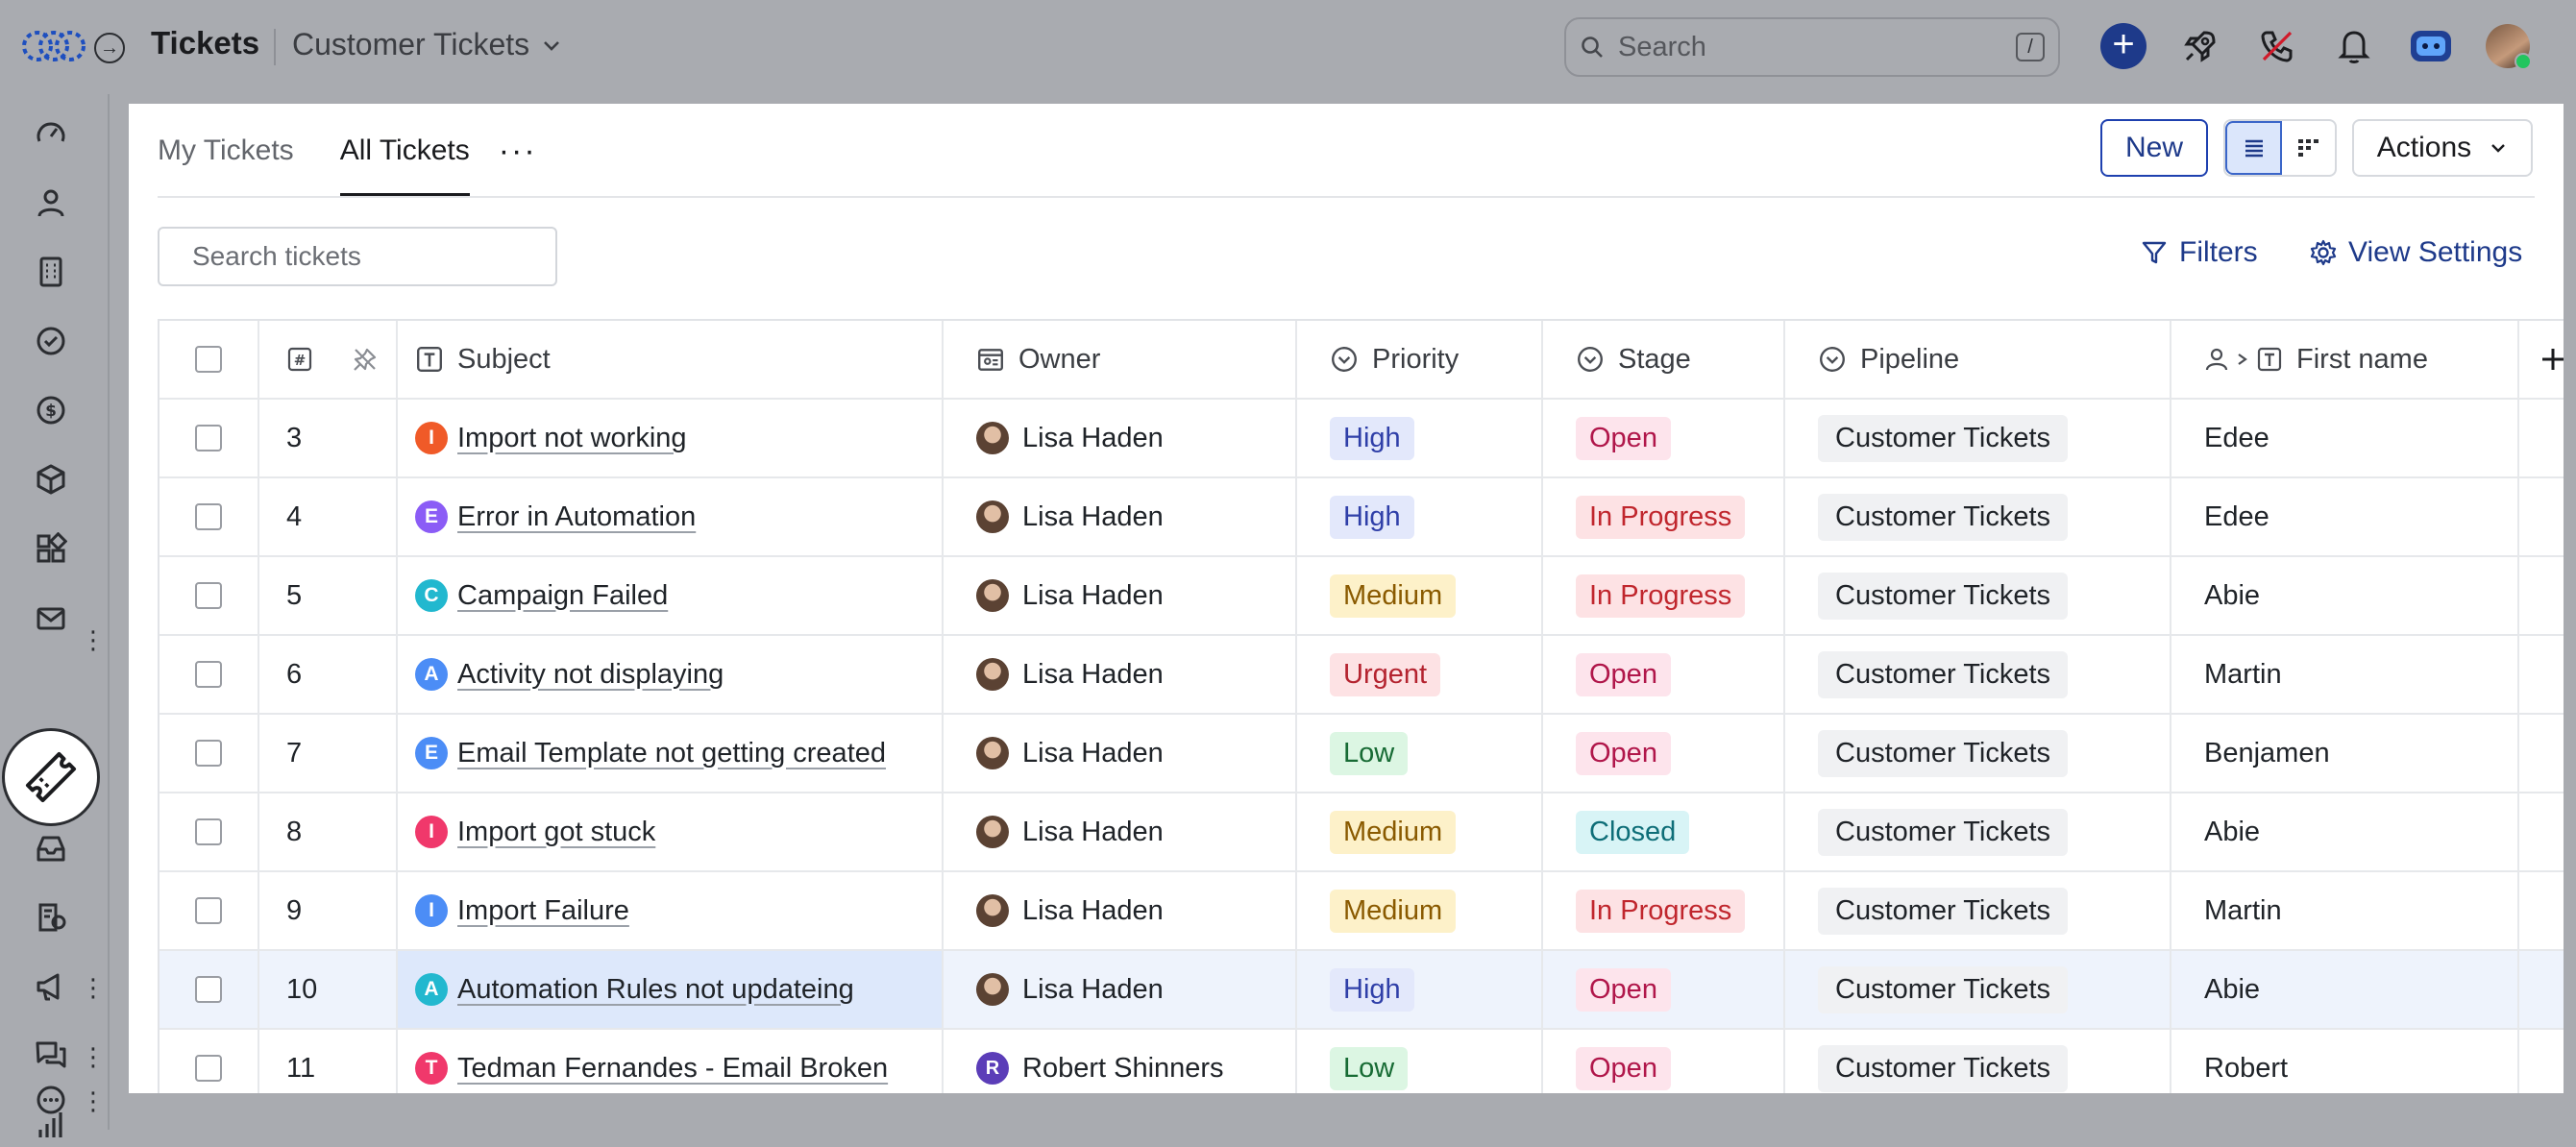 The width and height of the screenshot is (2576, 1147). What do you see at coordinates (53, 46) in the screenshot?
I see `app-logo-icon` at bounding box center [53, 46].